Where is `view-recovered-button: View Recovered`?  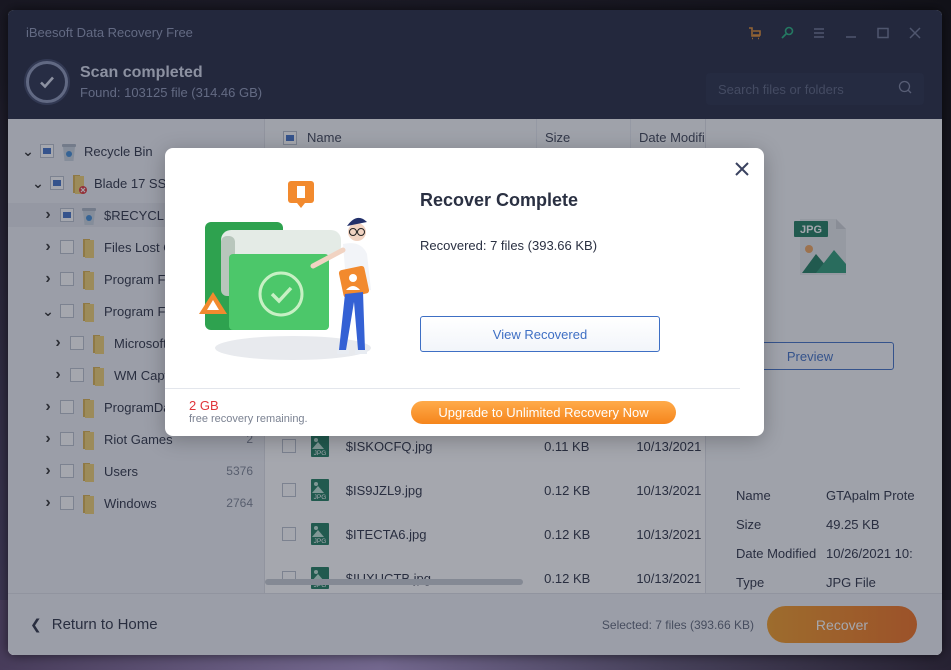 view-recovered-button: View Recovered is located at coordinates (540, 334).